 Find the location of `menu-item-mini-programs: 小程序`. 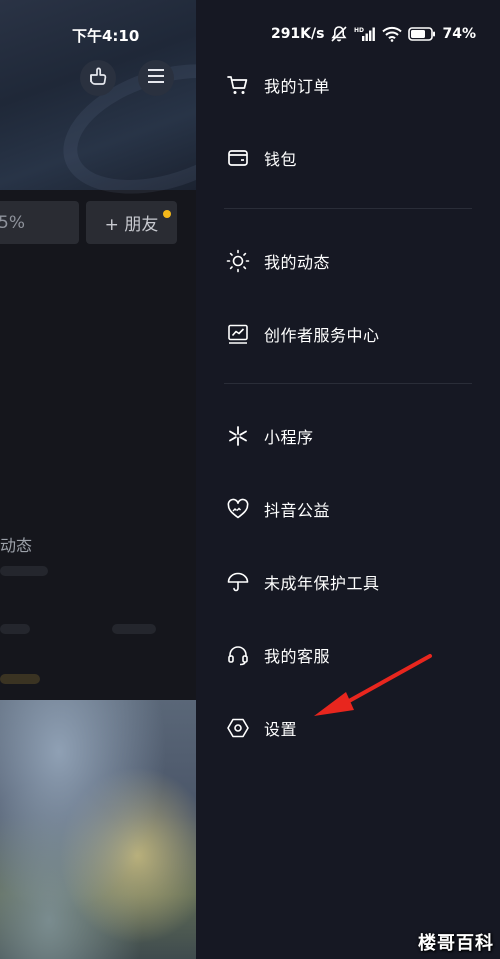

menu-item-mini-programs: 小程序 is located at coordinates (348, 436).